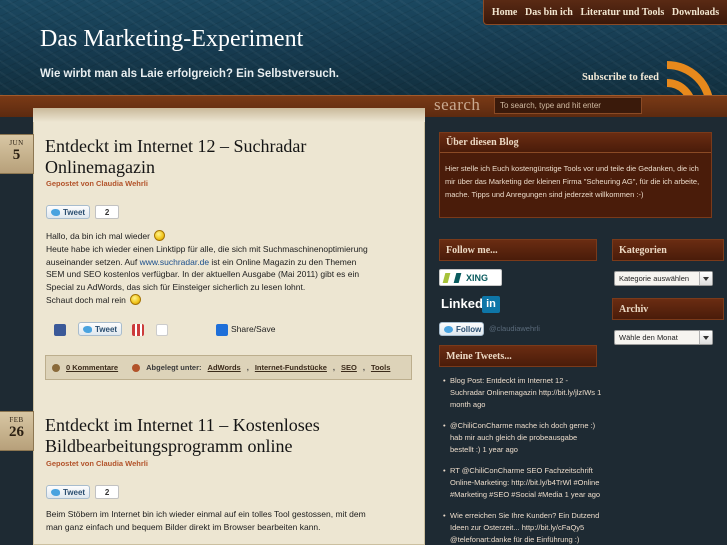 The image size is (727, 545). Describe the element at coordinates (575, 143) in the screenshot. I see `about-blog-heading: Über diesen Blog` at that location.